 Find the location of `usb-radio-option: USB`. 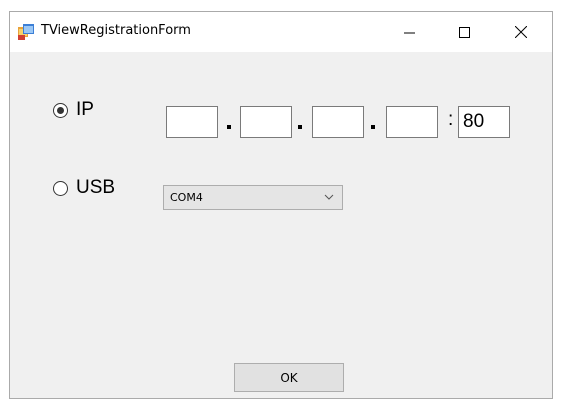

usb-radio-option: USB is located at coordinates (84, 188).